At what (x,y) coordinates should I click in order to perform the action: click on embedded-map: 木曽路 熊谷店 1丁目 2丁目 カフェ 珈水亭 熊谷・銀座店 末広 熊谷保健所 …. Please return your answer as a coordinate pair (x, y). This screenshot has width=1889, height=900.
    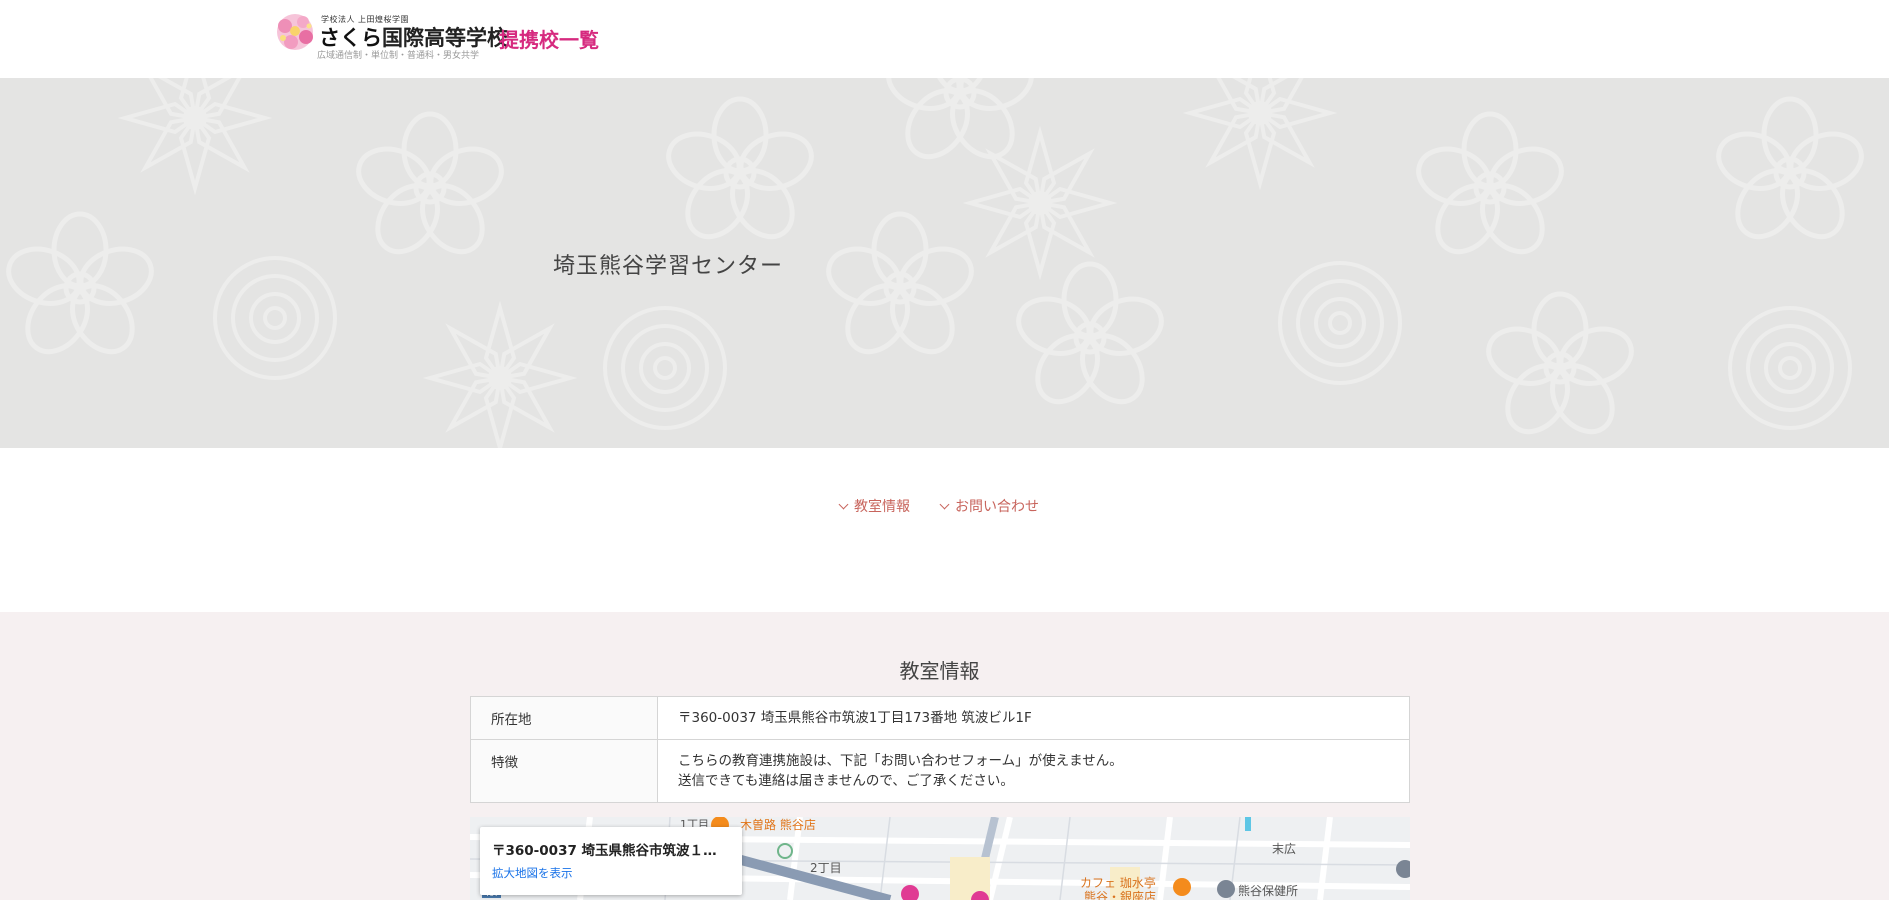
    Looking at the image, I should click on (940, 858).